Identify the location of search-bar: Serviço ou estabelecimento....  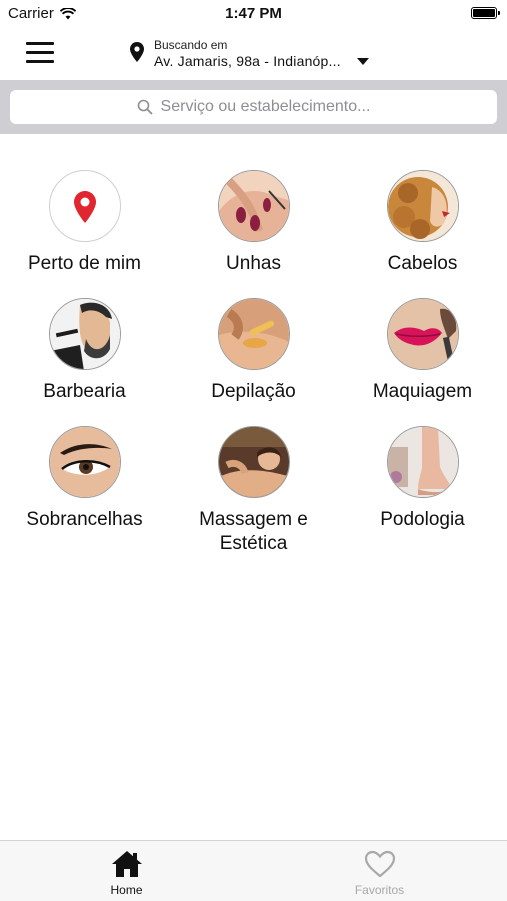
(253, 107).